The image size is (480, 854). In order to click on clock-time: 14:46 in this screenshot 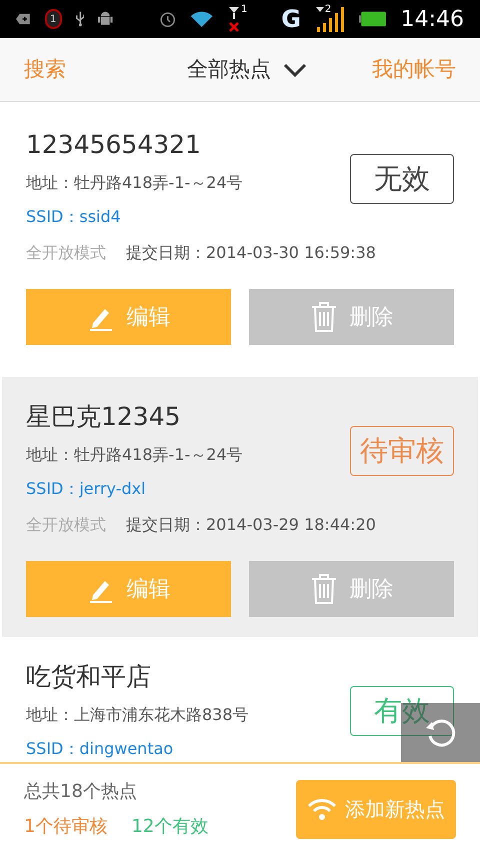, I will do `click(432, 20)`.